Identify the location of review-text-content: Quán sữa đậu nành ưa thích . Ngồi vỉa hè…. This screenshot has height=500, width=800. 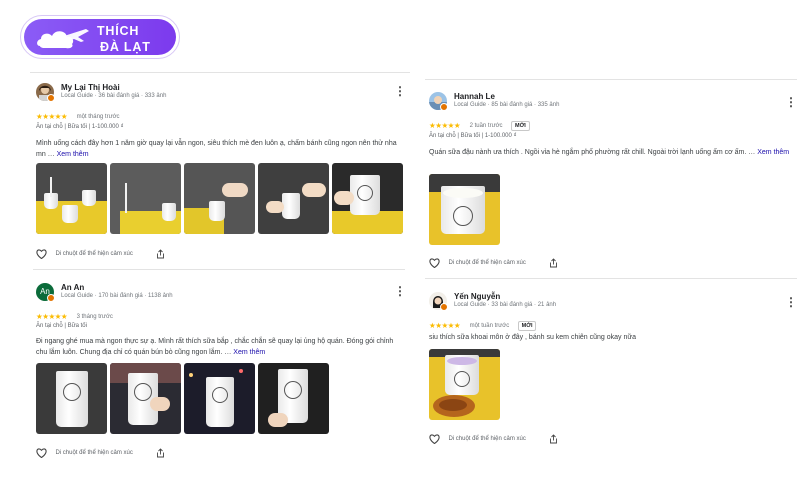
(593, 152).